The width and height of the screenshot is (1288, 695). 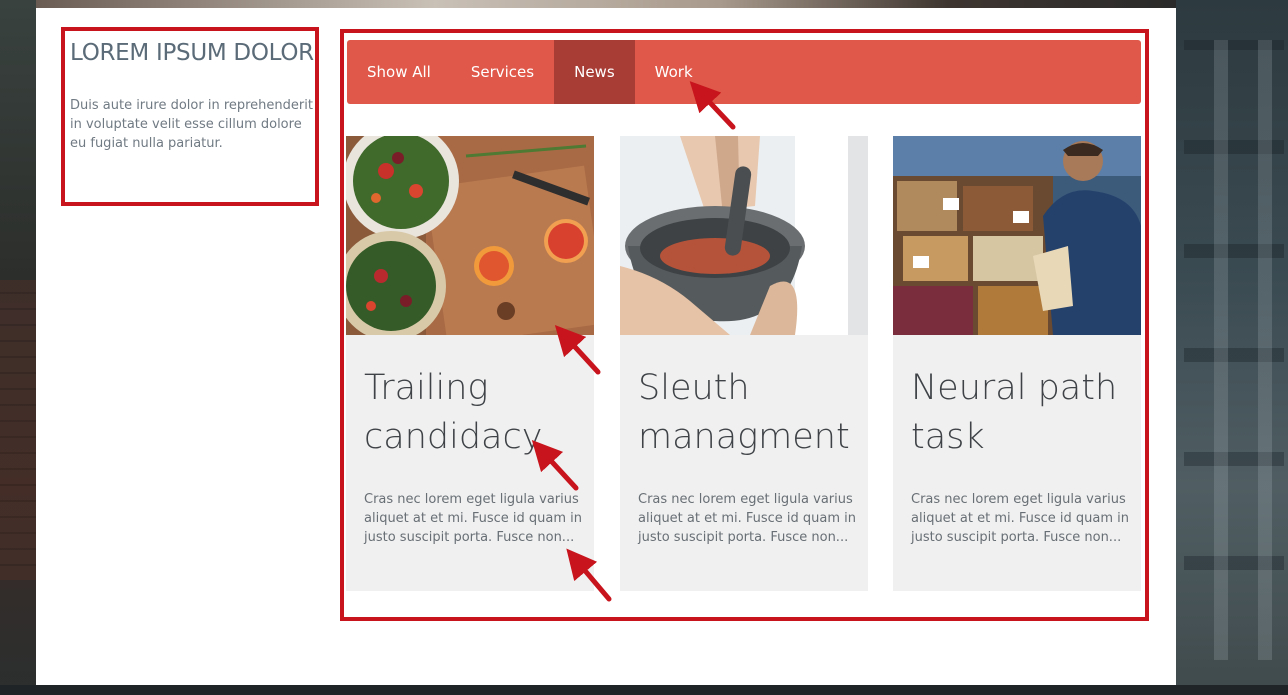 What do you see at coordinates (644, 690) in the screenshot?
I see `footer-strip` at bounding box center [644, 690].